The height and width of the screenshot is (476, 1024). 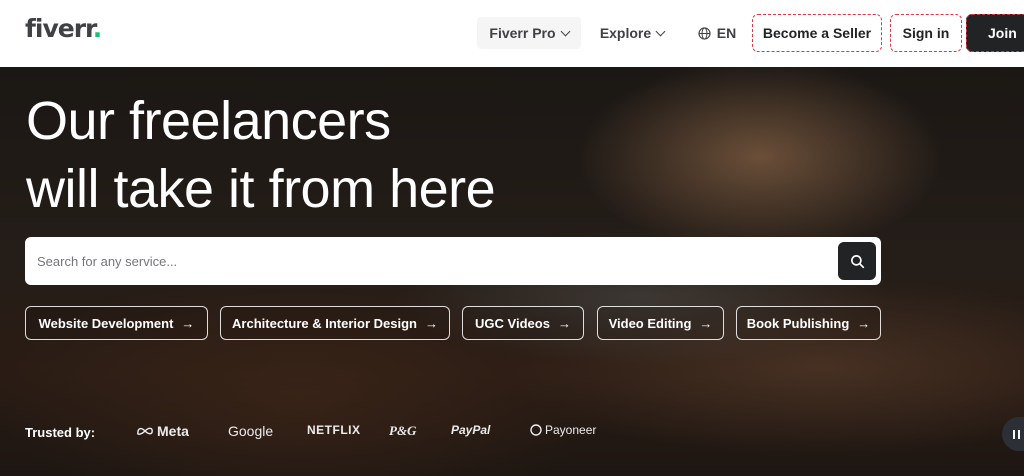 What do you see at coordinates (522, 33) in the screenshot?
I see `fiverr-pro-label: Fiverr Pro` at bounding box center [522, 33].